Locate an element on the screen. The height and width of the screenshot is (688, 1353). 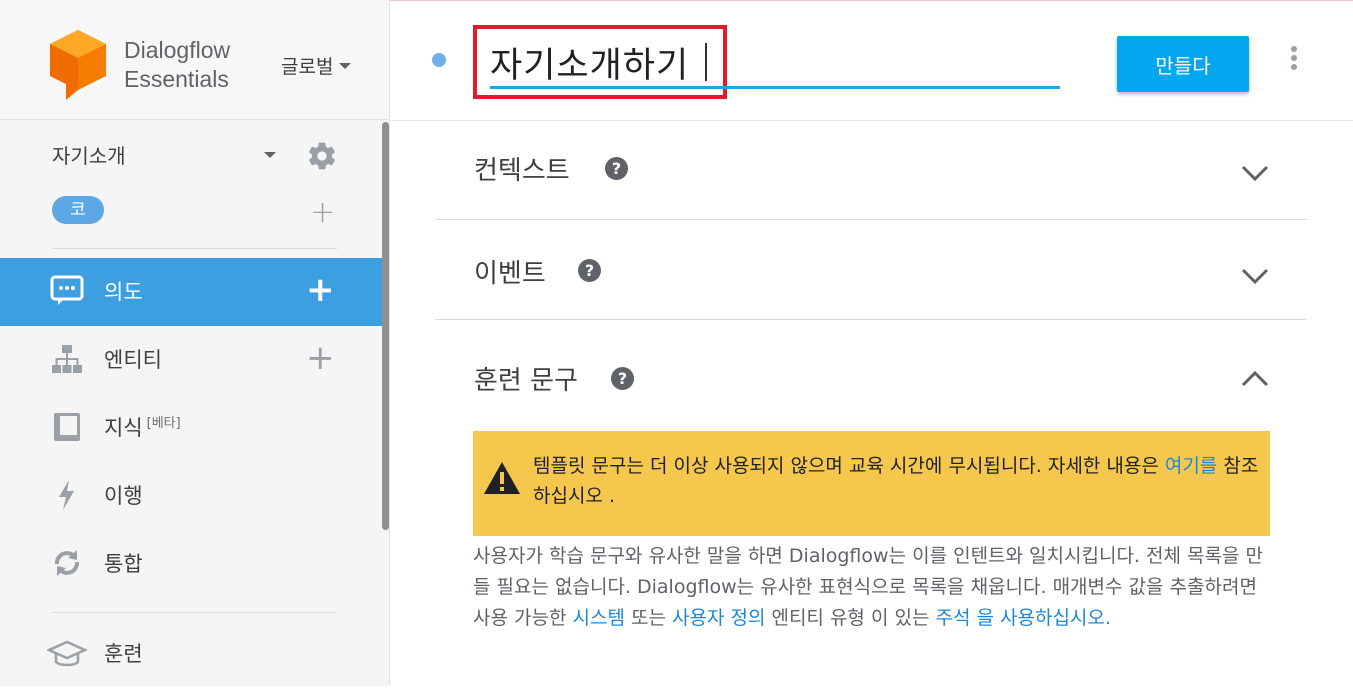
add-entity-button: + is located at coordinates (320, 358).